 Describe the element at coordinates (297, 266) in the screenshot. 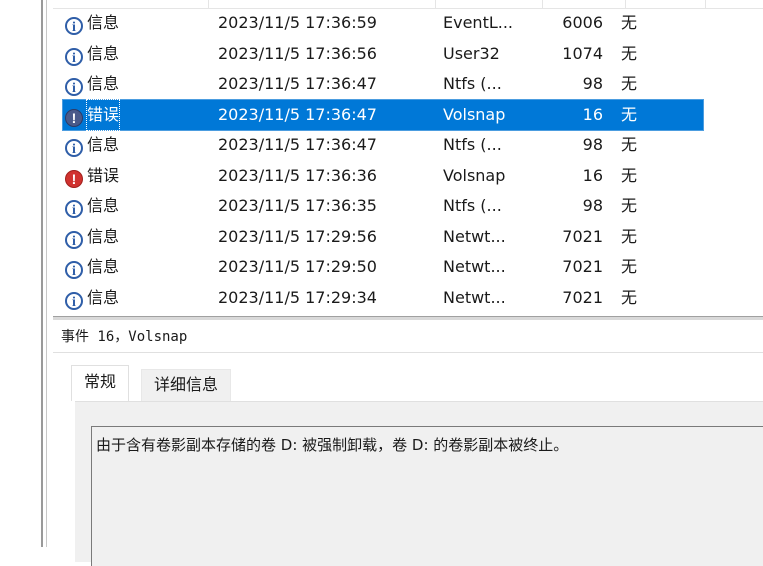

I see `date-cell: 2023/11/5 17:29:50` at that location.